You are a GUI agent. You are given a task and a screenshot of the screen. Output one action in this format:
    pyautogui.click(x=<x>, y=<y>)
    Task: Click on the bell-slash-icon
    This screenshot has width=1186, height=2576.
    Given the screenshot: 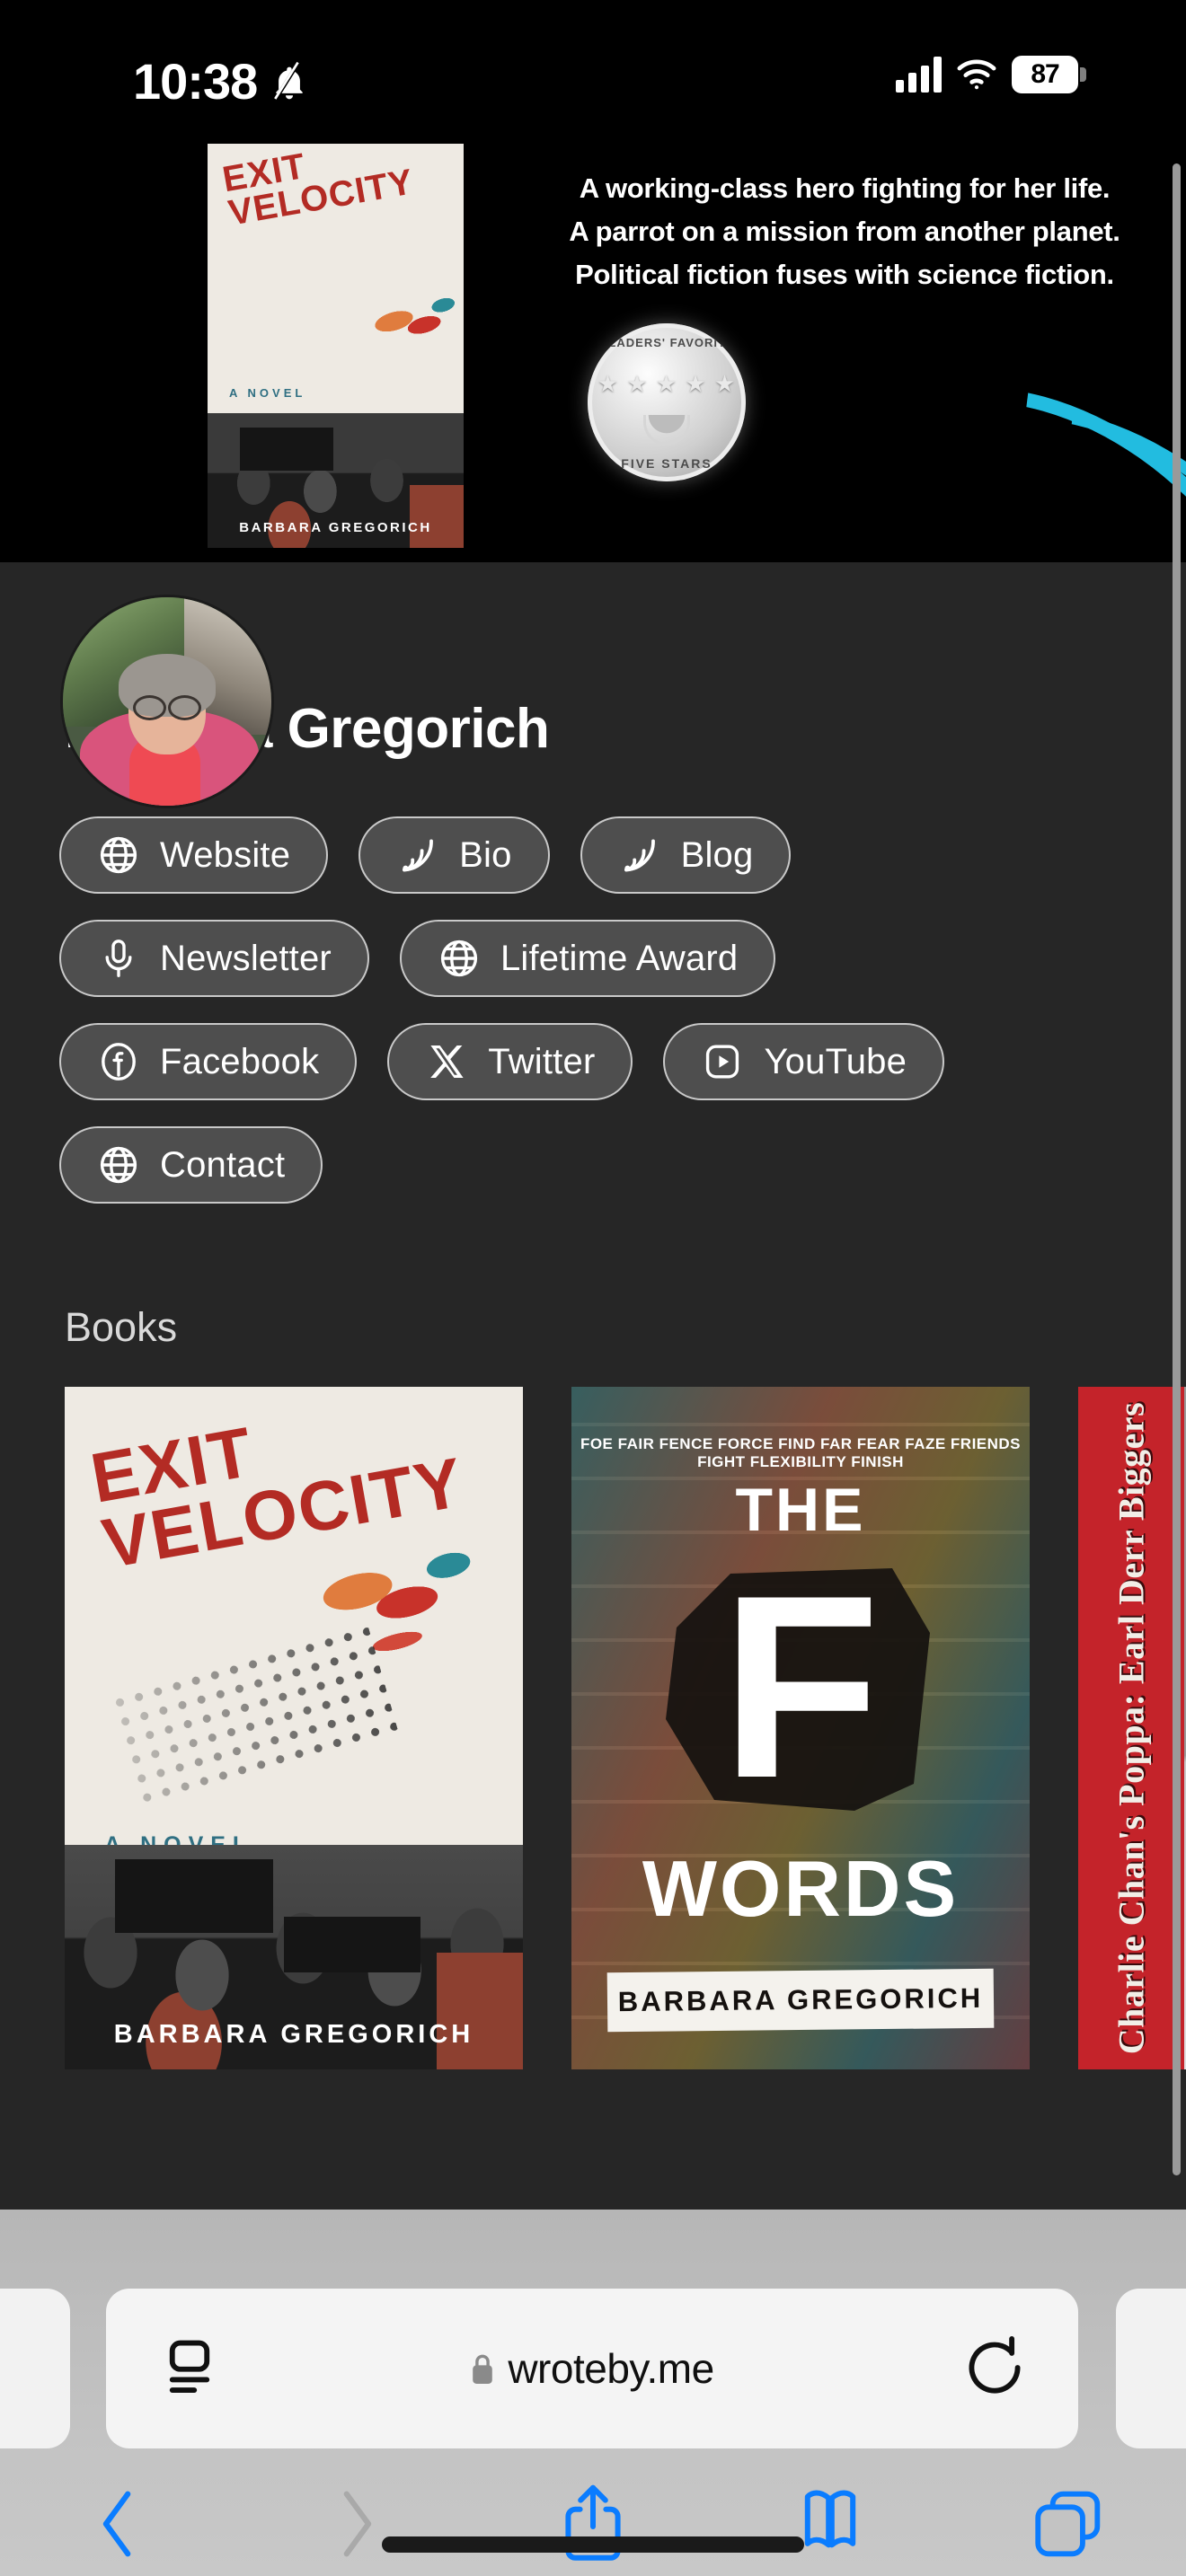 What is the action you would take?
    pyautogui.click(x=288, y=81)
    